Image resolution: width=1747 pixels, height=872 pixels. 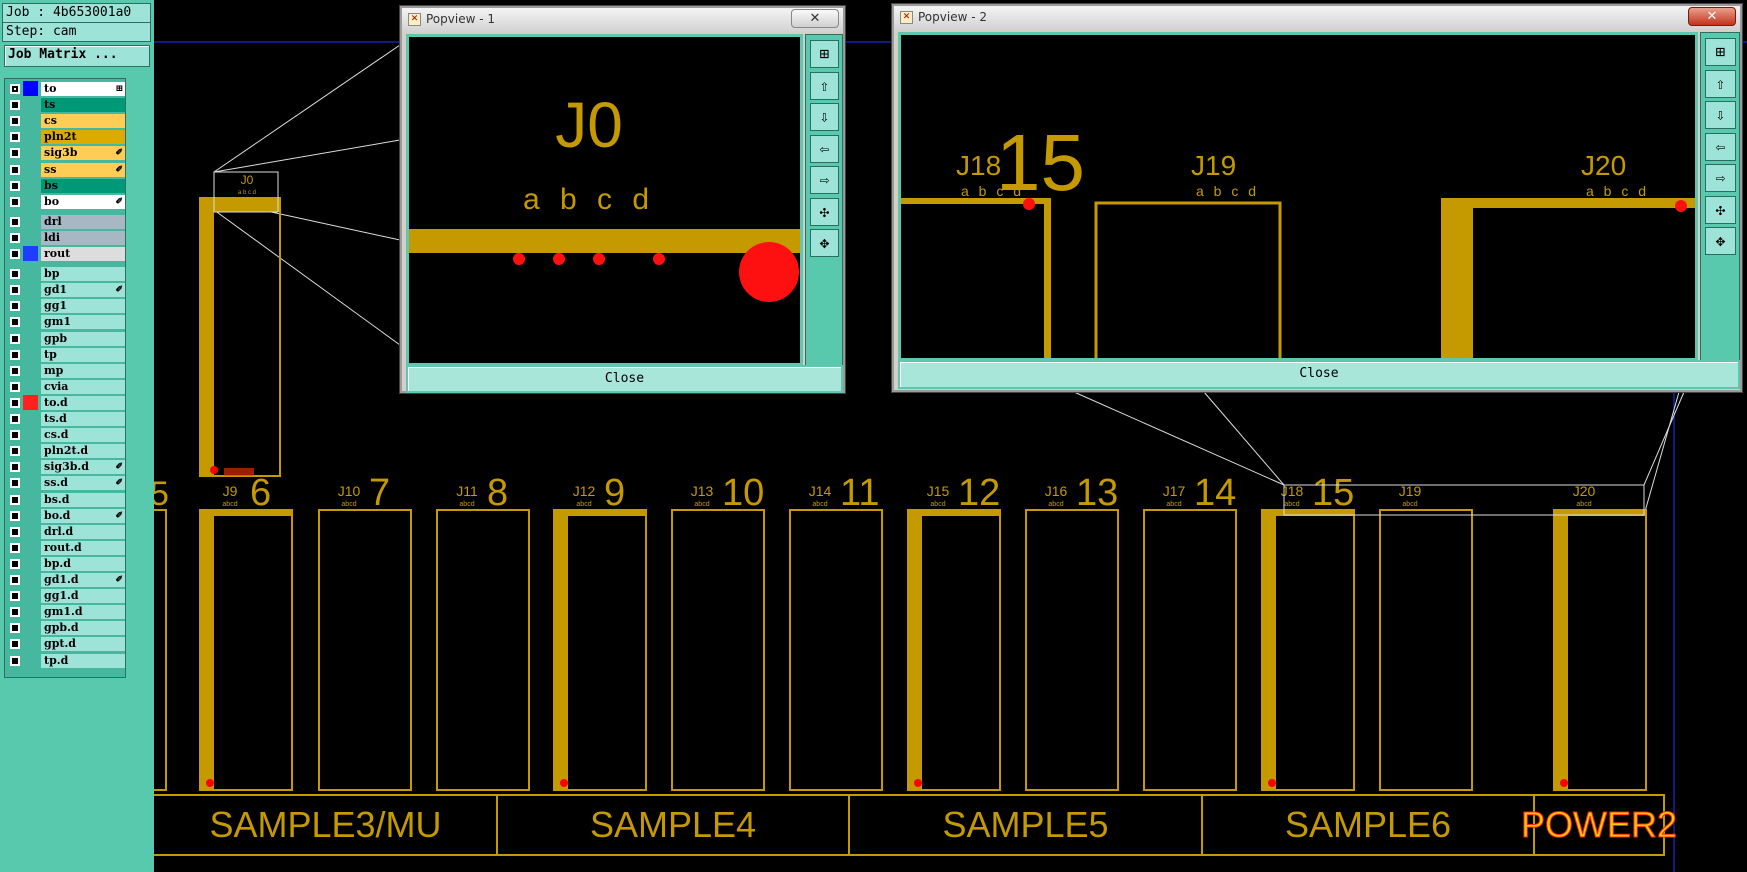 I want to click on layer-row-to-d: to.d, so click(x=66, y=402).